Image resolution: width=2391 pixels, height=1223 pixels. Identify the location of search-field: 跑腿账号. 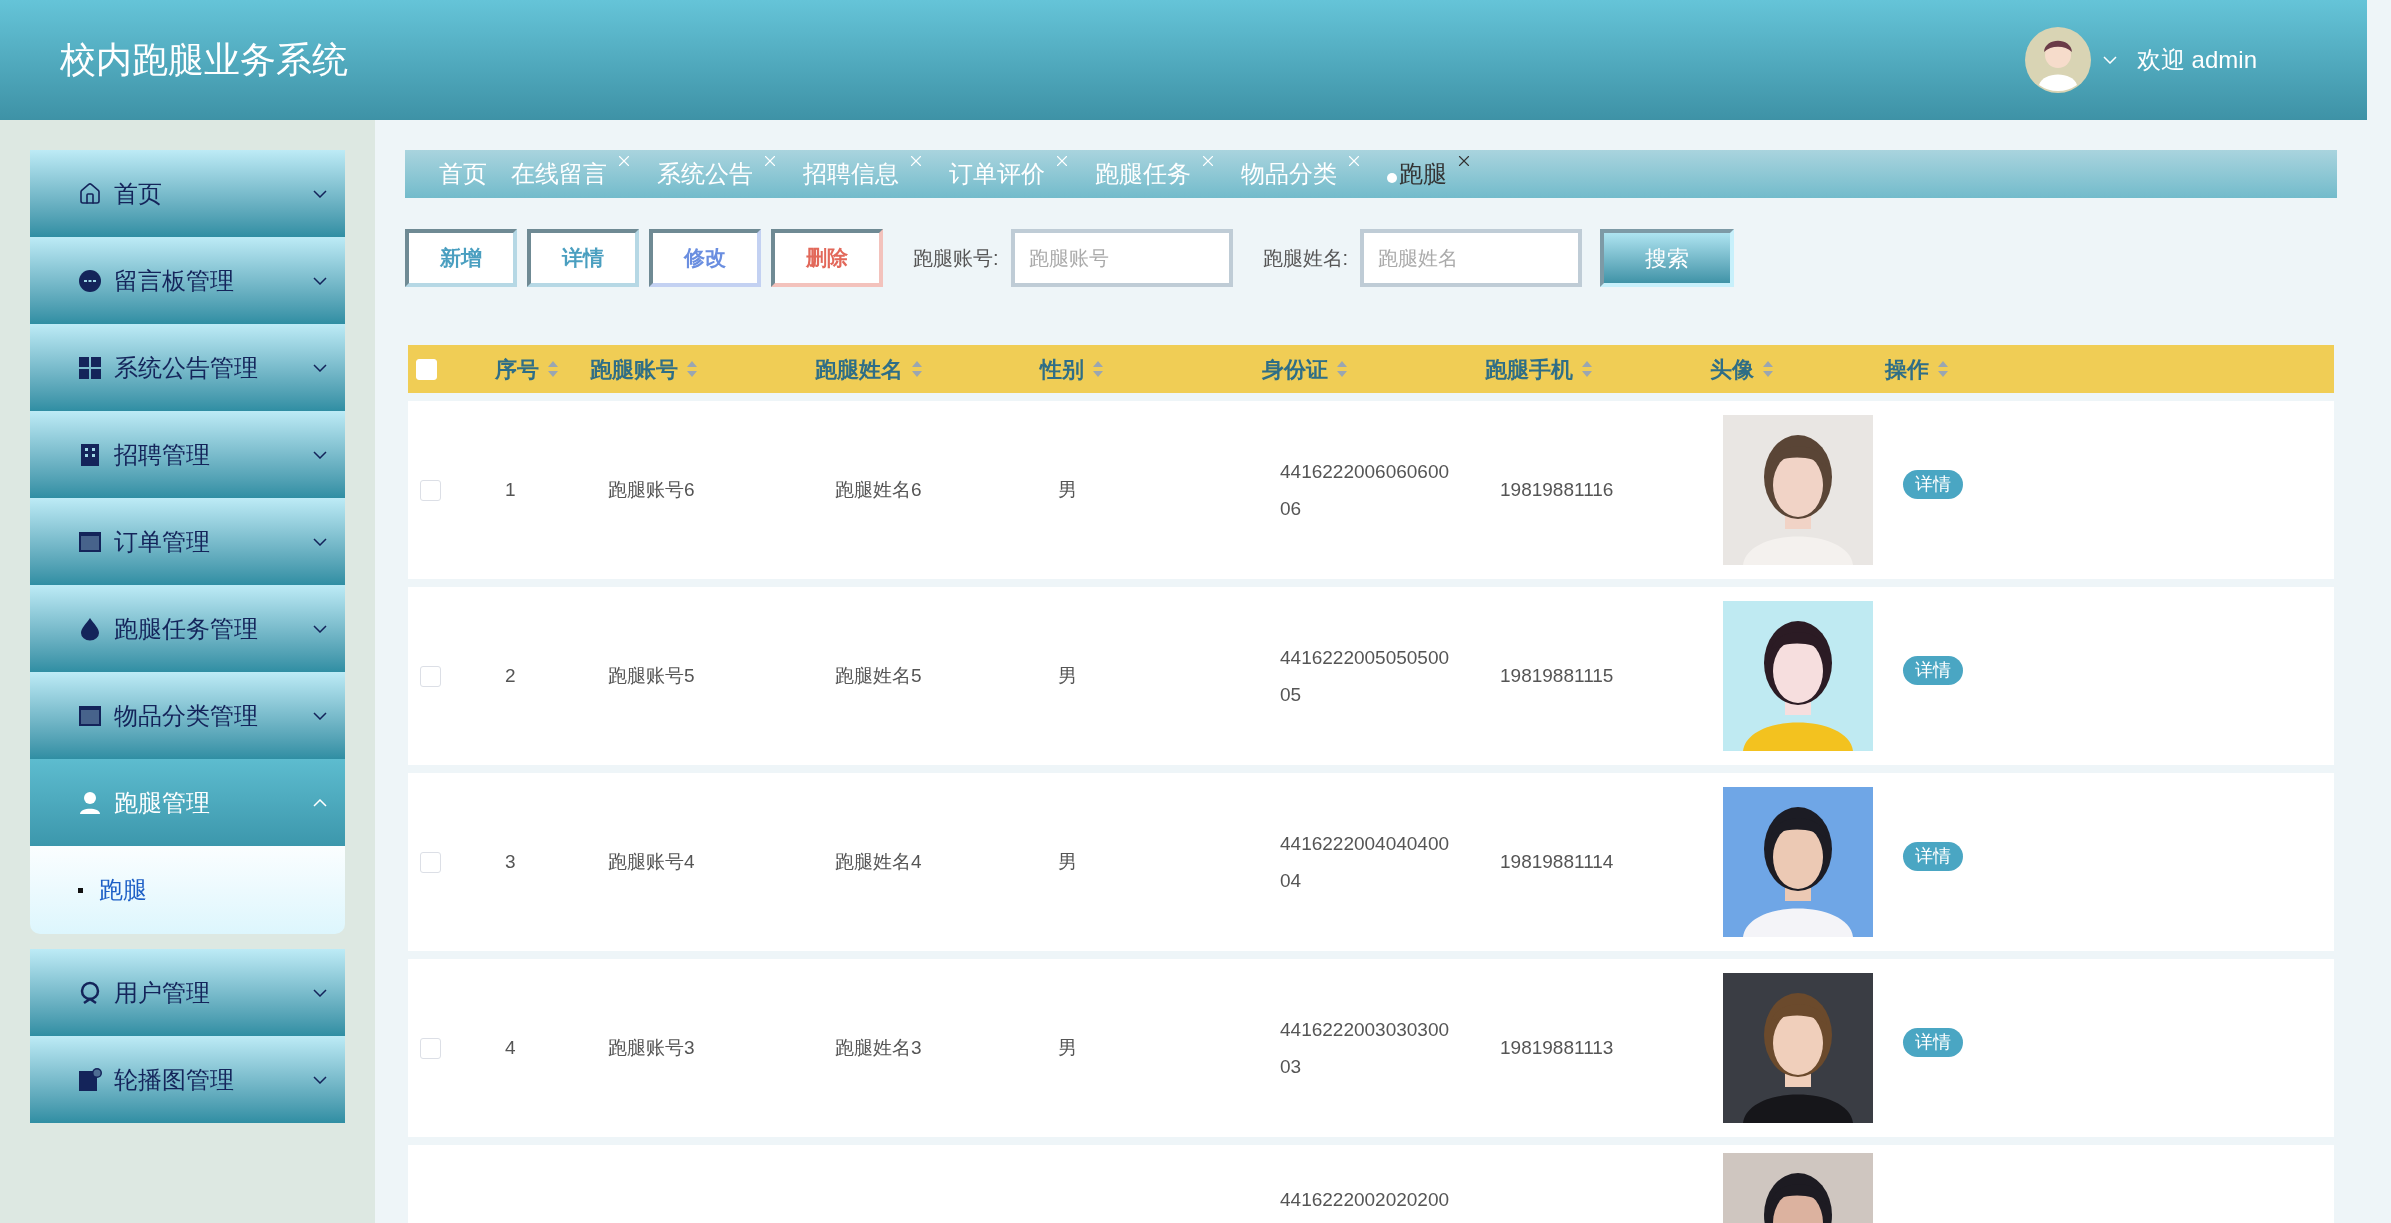
(1121, 258).